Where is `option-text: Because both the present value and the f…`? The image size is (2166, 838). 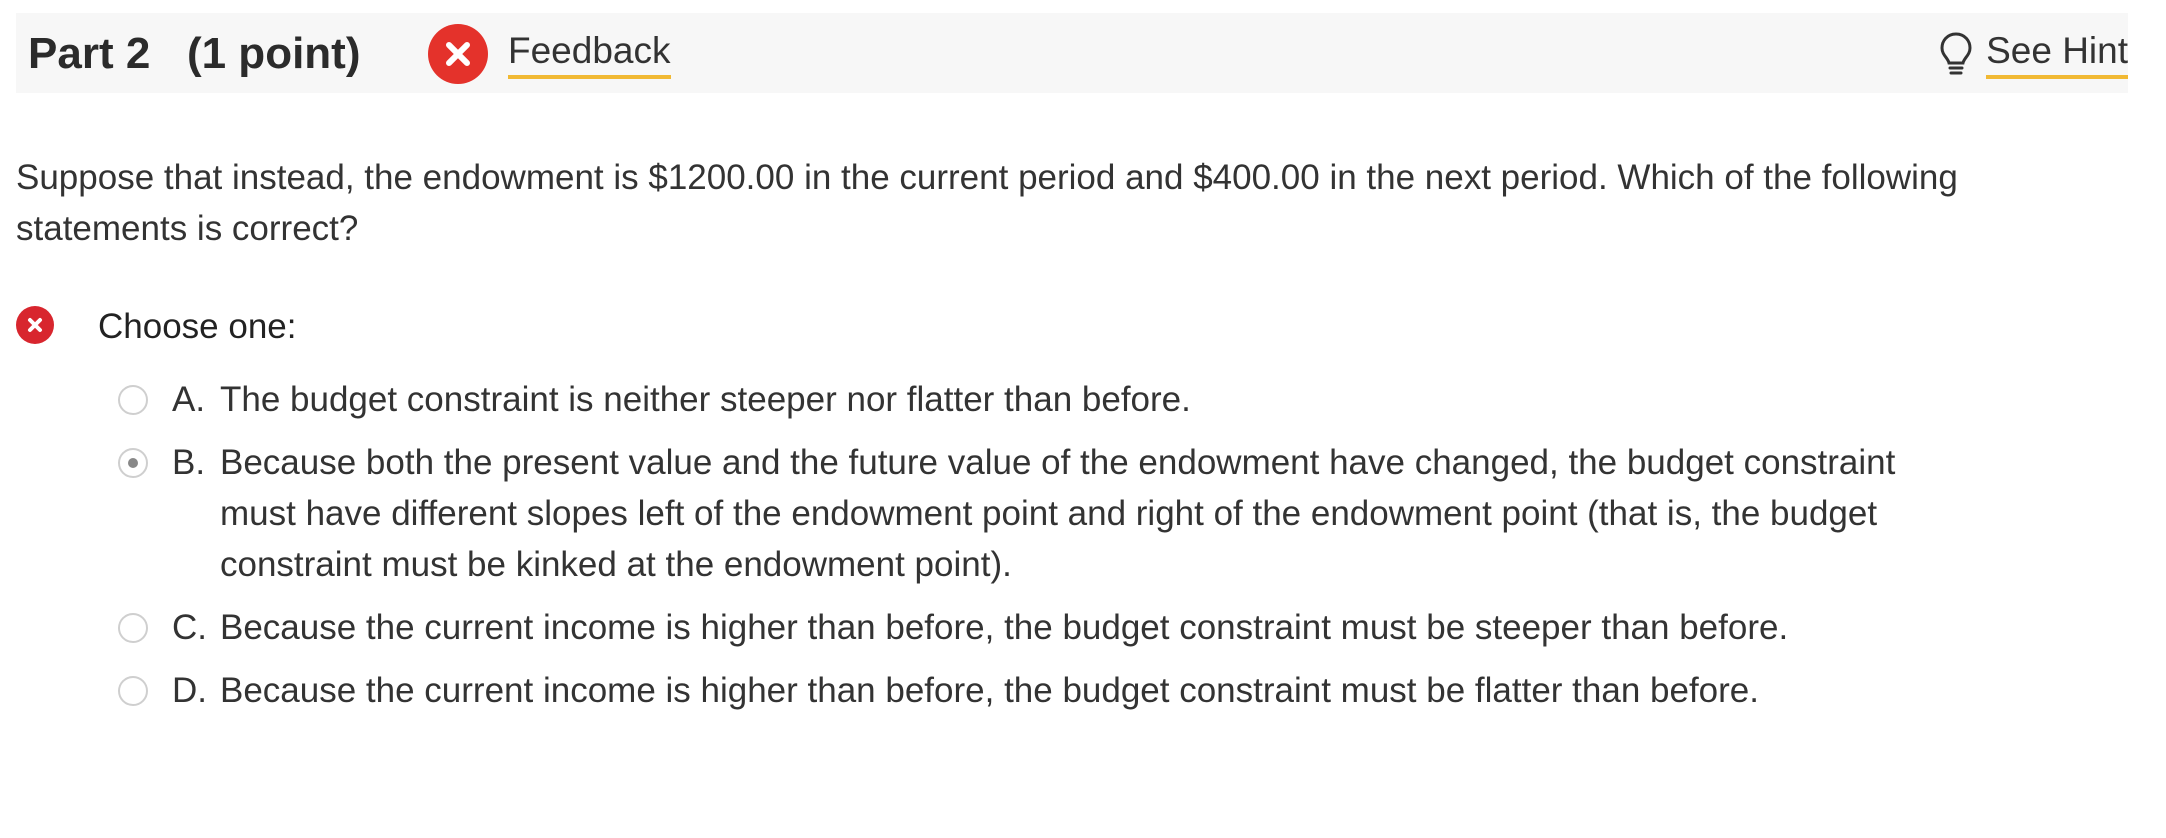 option-text: Because both the present value and the f… is located at coordinates (1058, 513).